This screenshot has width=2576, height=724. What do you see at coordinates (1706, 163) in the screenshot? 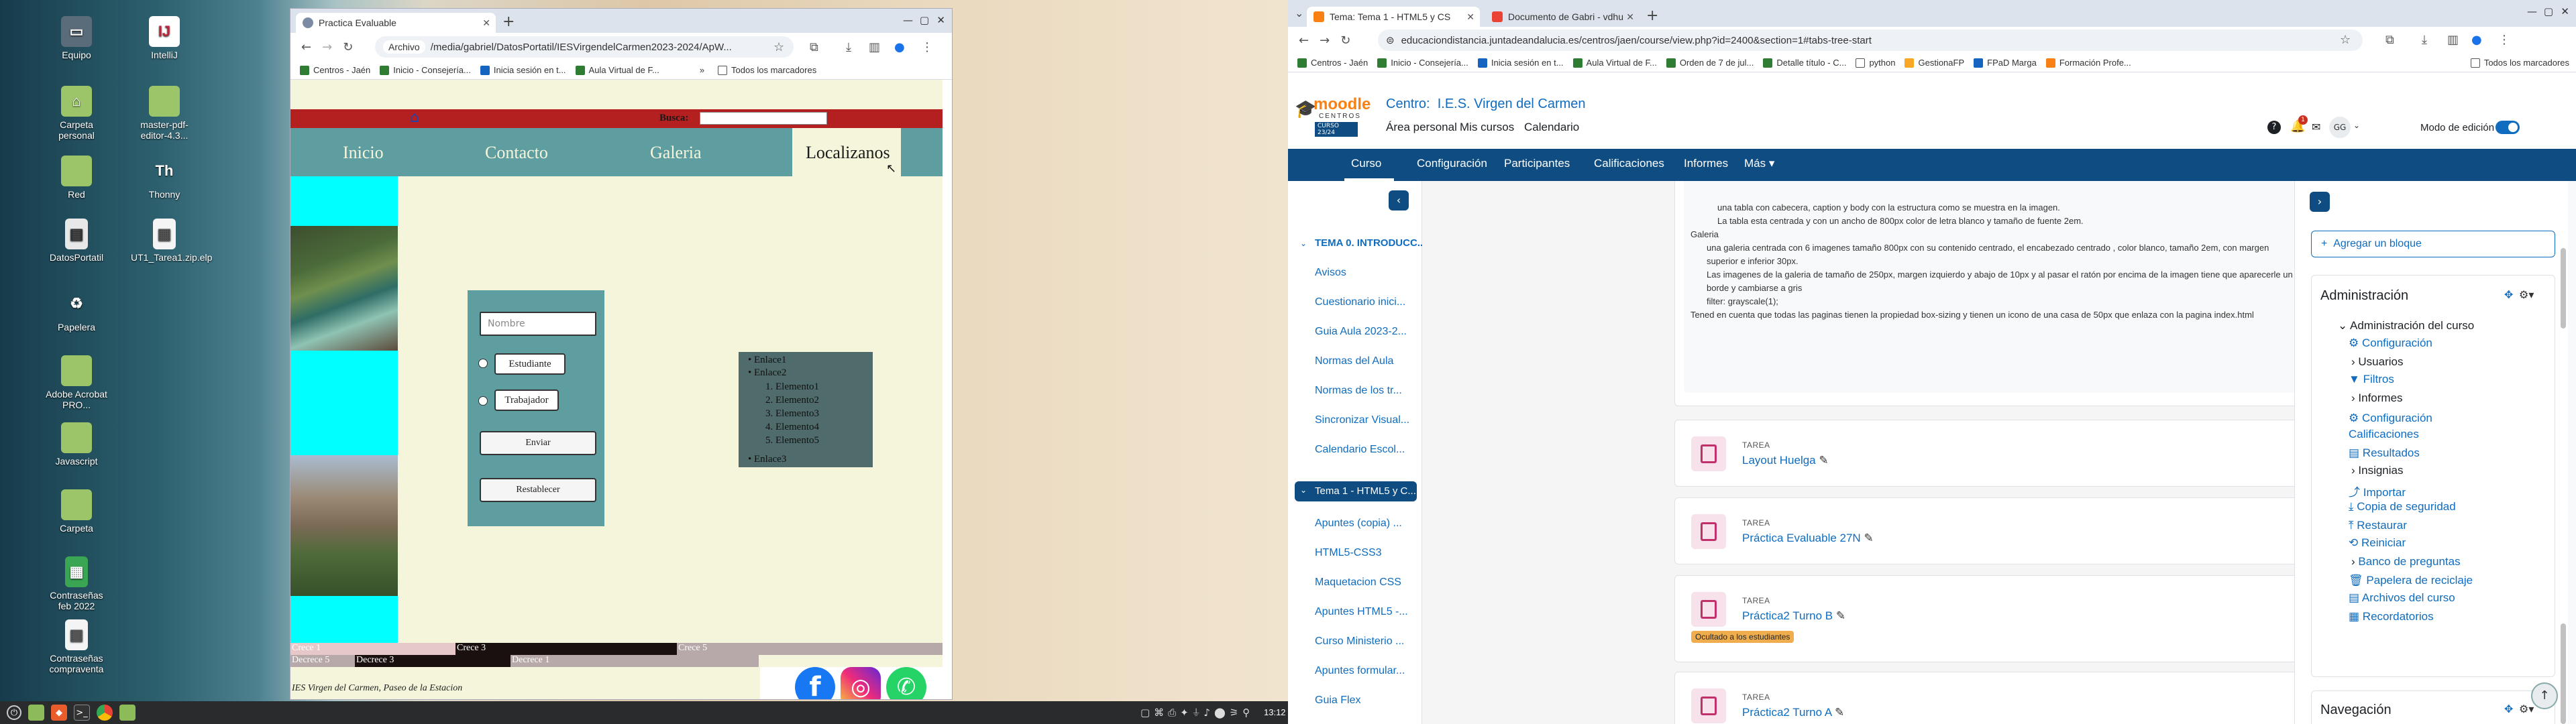
I see `tab-informes: Informes` at bounding box center [1706, 163].